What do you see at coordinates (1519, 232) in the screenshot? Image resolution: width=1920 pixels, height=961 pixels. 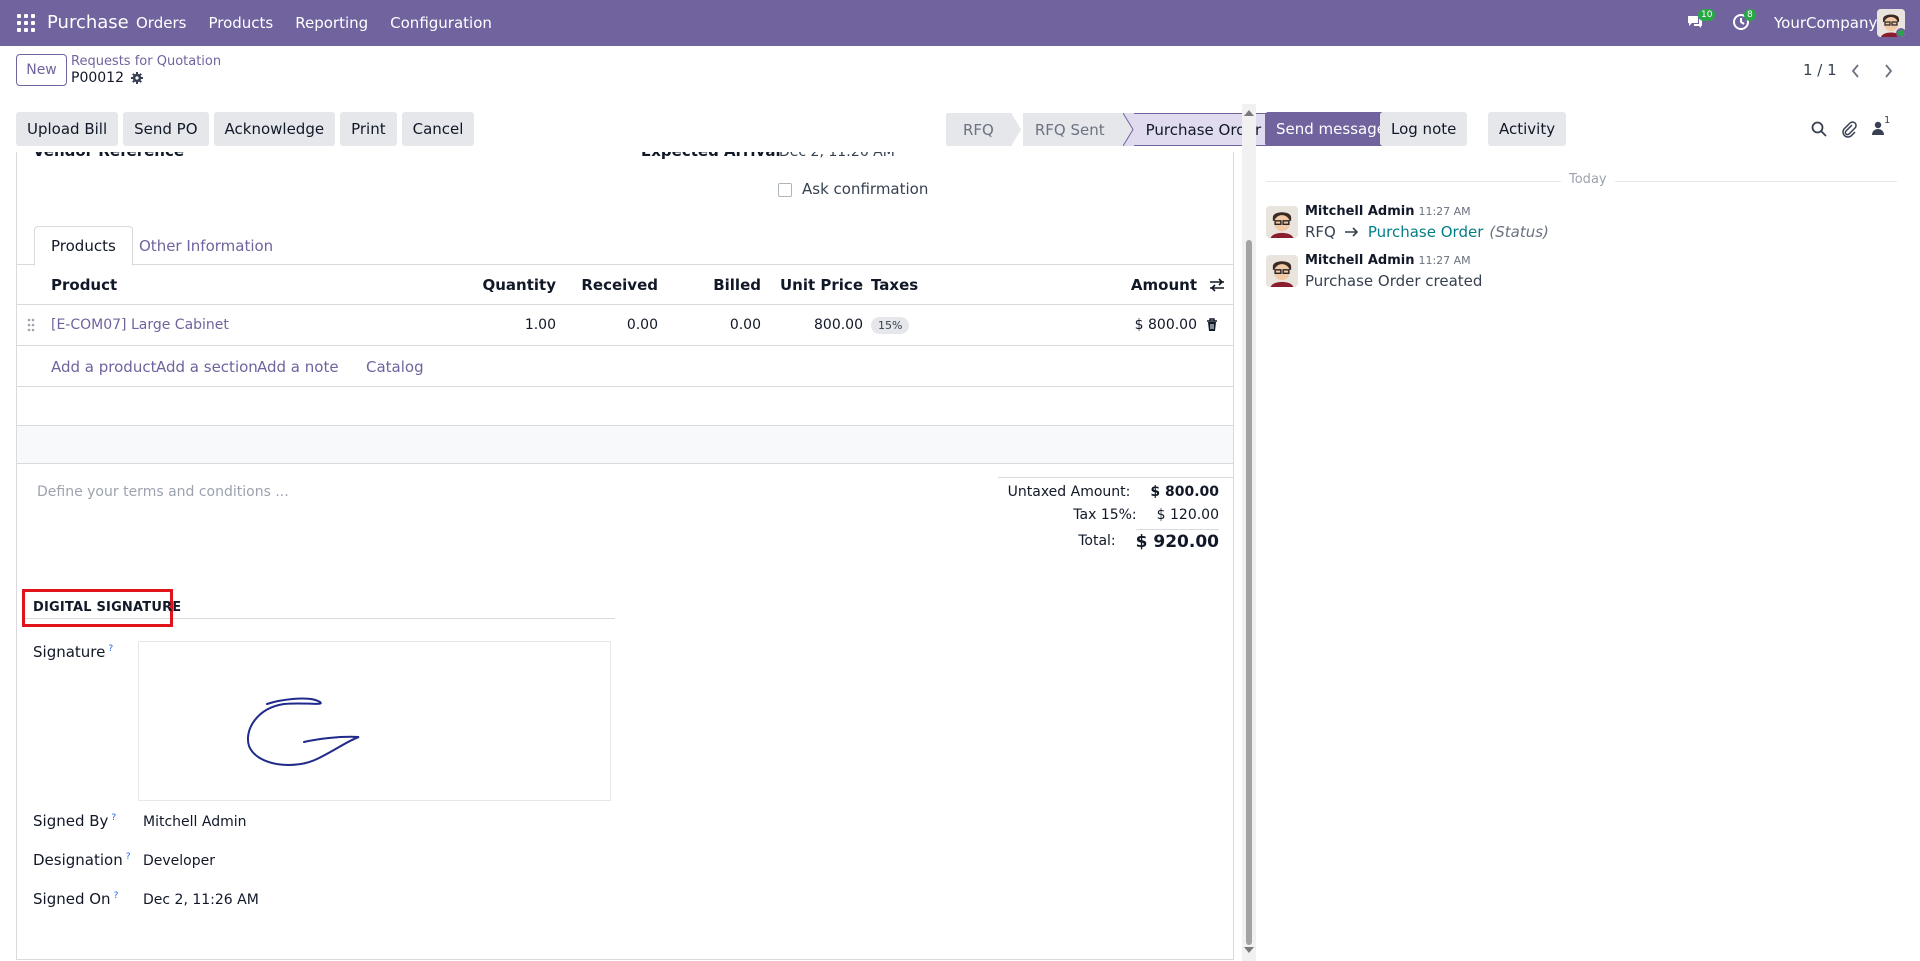 I see `field-name: (Status)` at bounding box center [1519, 232].